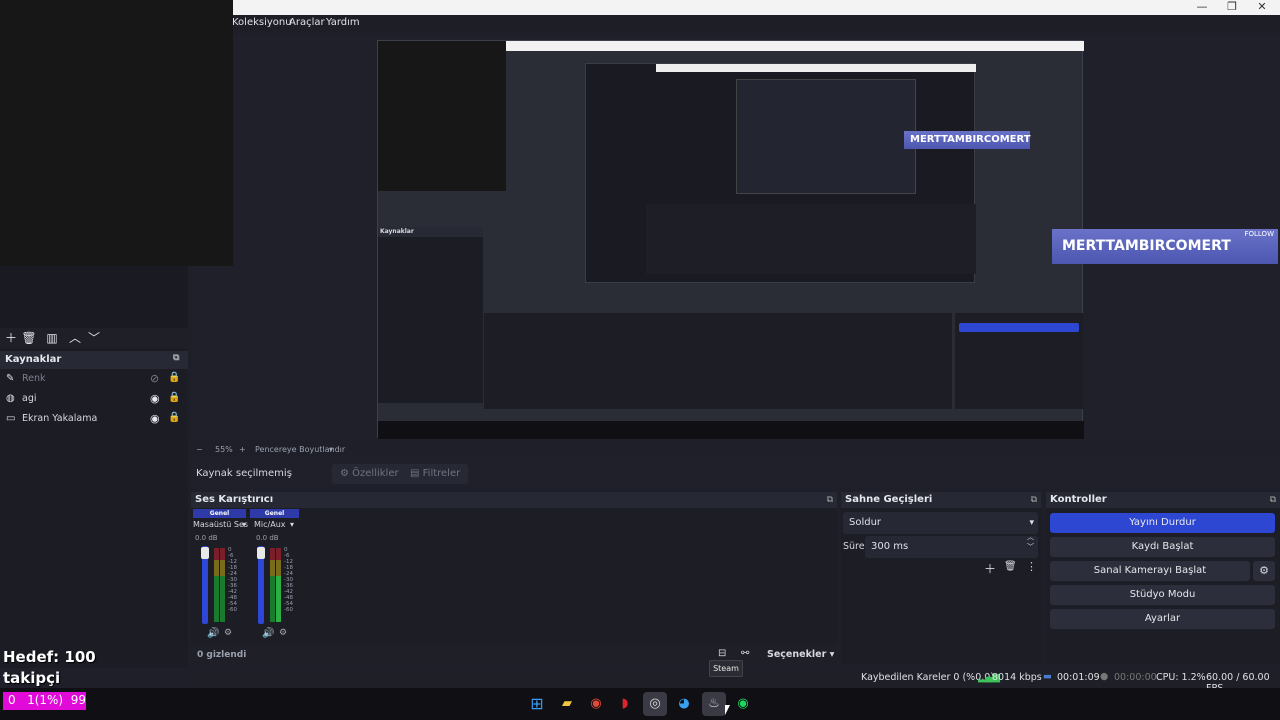  Describe the element at coordinates (154, 378) in the screenshot. I see `eye-hidden-icon: ⊘` at that location.